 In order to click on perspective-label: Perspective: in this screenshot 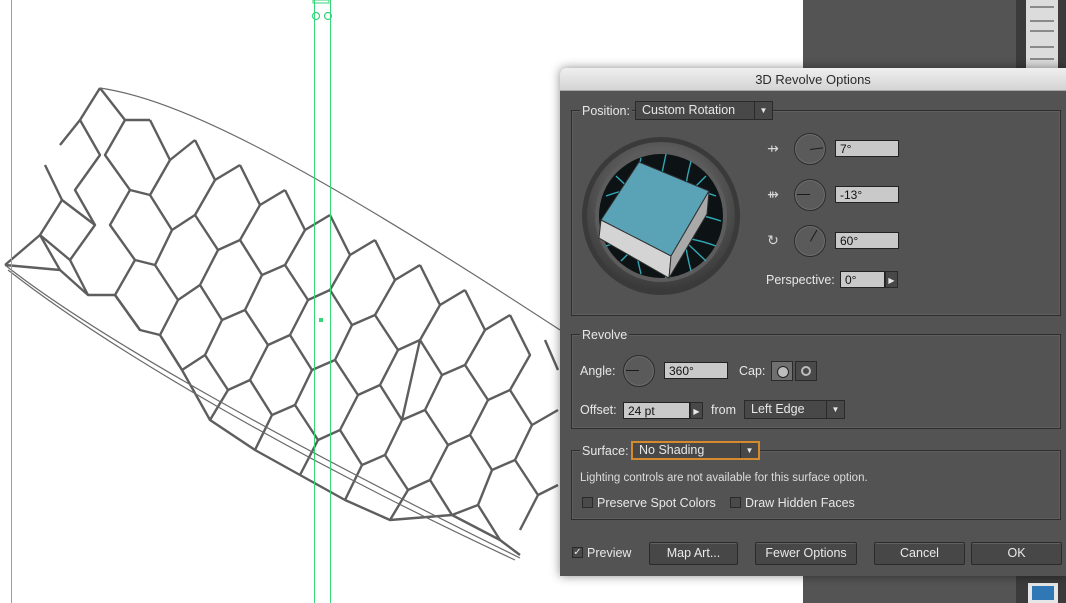, I will do `click(800, 280)`.